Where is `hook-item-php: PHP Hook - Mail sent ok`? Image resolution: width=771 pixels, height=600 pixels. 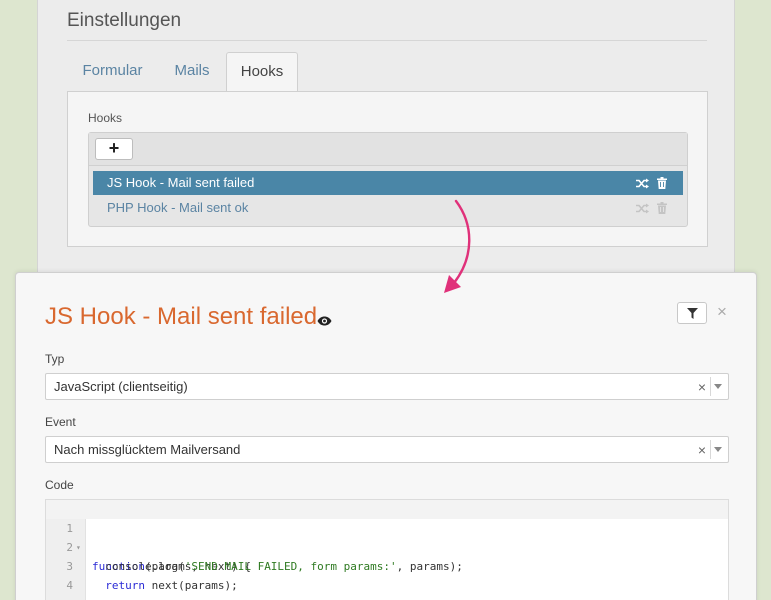
hook-item-php: PHP Hook - Mail sent ok is located at coordinates (388, 208).